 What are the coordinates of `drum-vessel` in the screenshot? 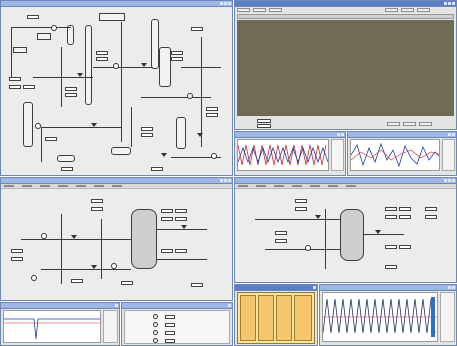 It's located at (121, 151).